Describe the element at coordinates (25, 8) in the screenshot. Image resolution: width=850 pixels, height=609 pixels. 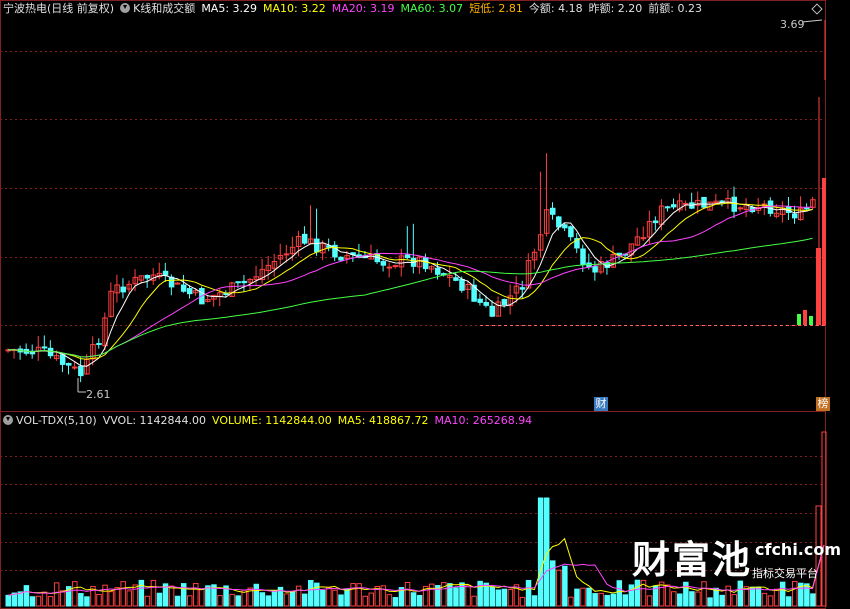
I see `stock-name: 宁波热电` at that location.